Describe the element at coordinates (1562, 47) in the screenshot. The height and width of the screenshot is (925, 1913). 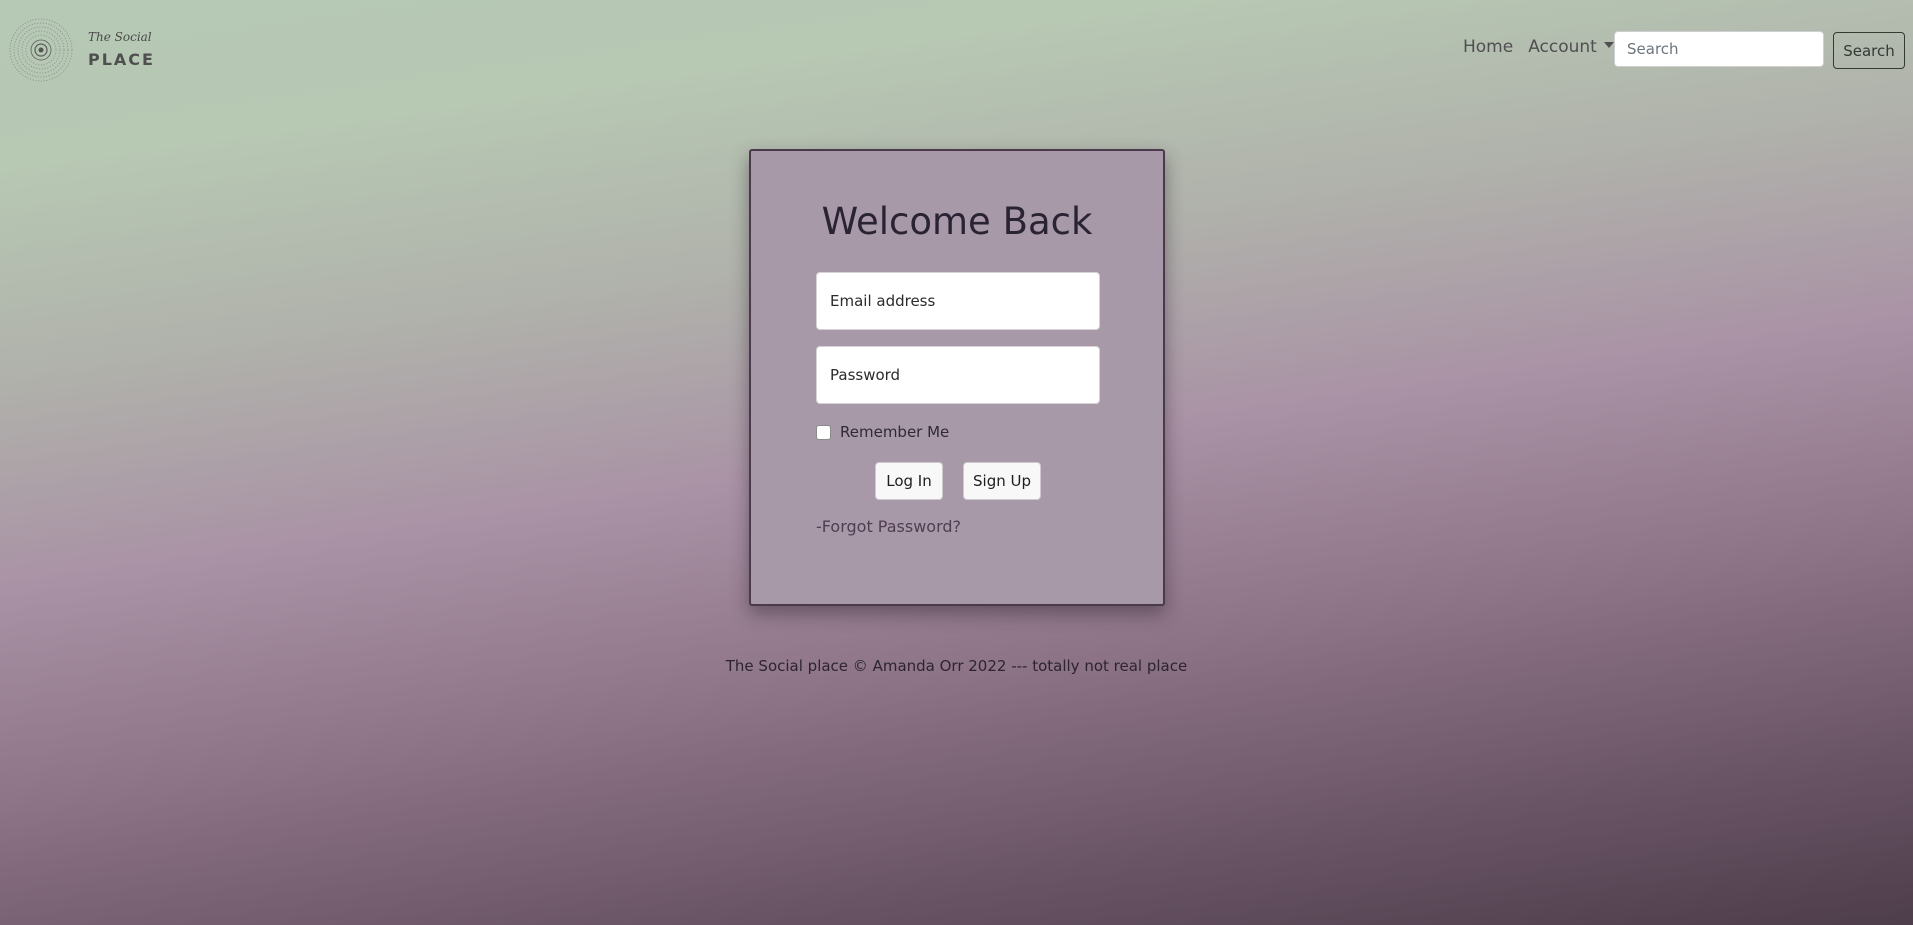
I see `nav-account-label: Account` at that location.